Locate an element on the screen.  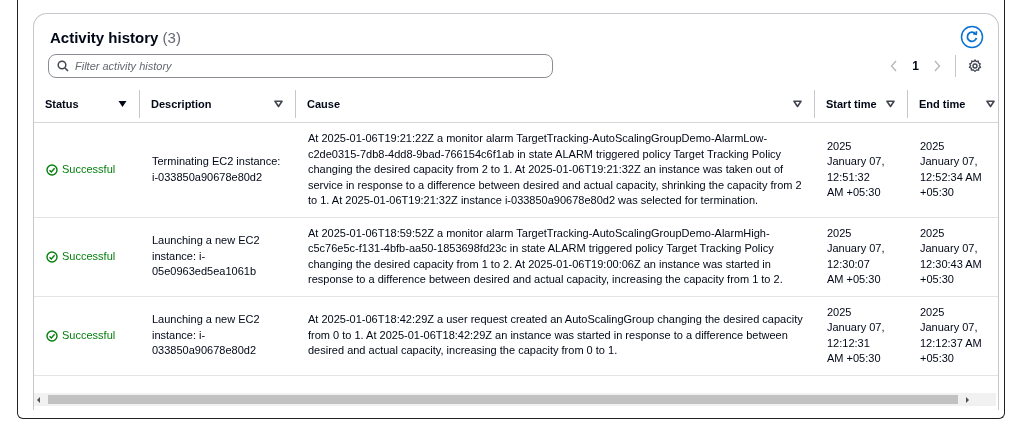
table-cell-text: 2025 January 07, 12:30:43 AM +05:30 is located at coordinates (951, 256).